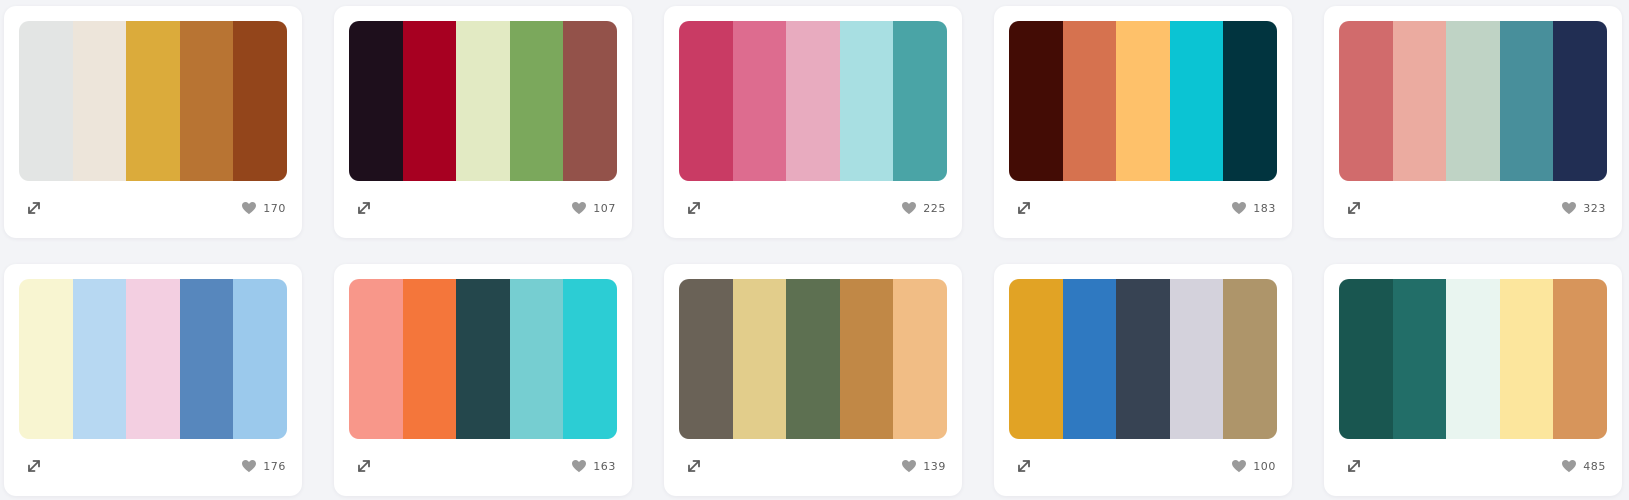 Image resolution: width=1629 pixels, height=500 pixels. I want to click on like-button: 183, so click(1253, 208).